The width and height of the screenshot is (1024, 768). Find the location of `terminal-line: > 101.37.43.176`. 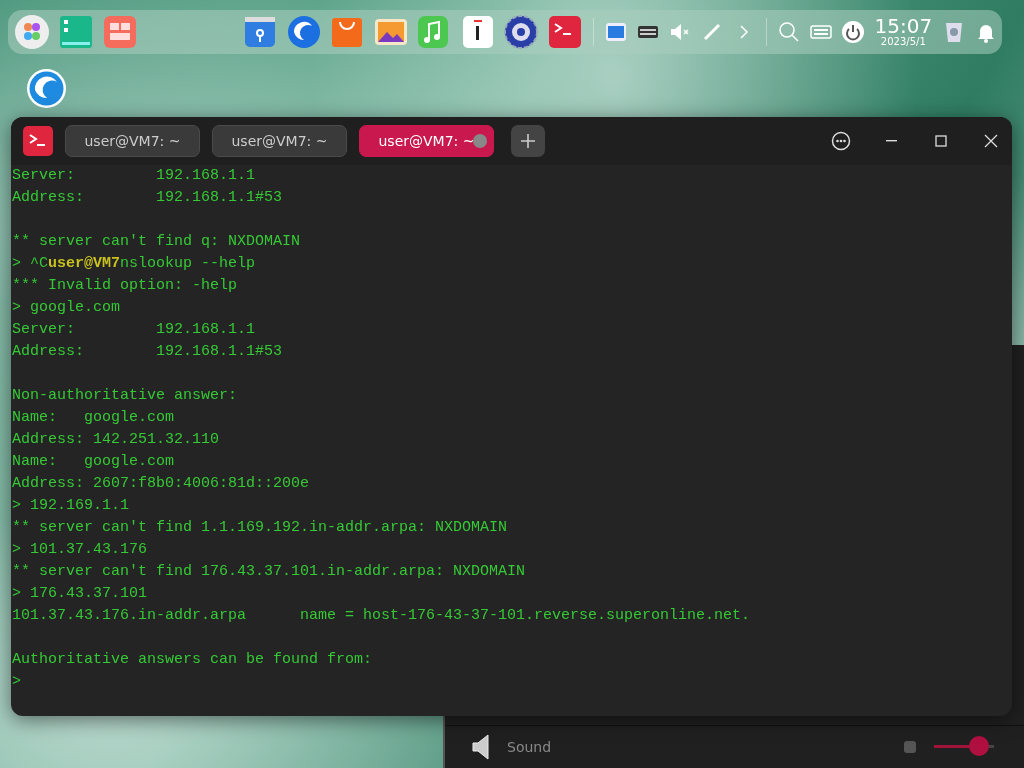

terminal-line: > 101.37.43.176 is located at coordinates (80, 550).